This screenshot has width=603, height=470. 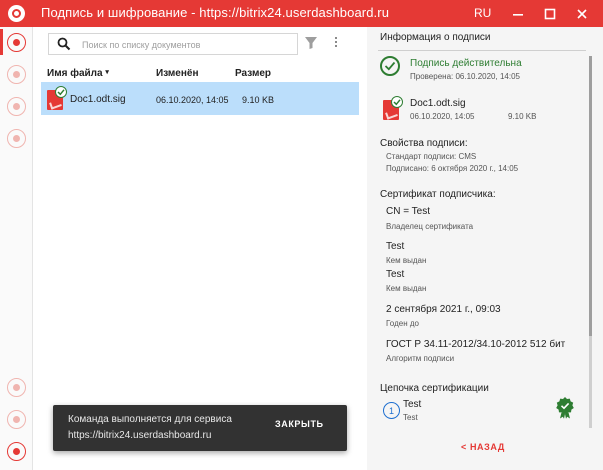 What do you see at coordinates (16, 13) in the screenshot?
I see `app-logo-icon` at bounding box center [16, 13].